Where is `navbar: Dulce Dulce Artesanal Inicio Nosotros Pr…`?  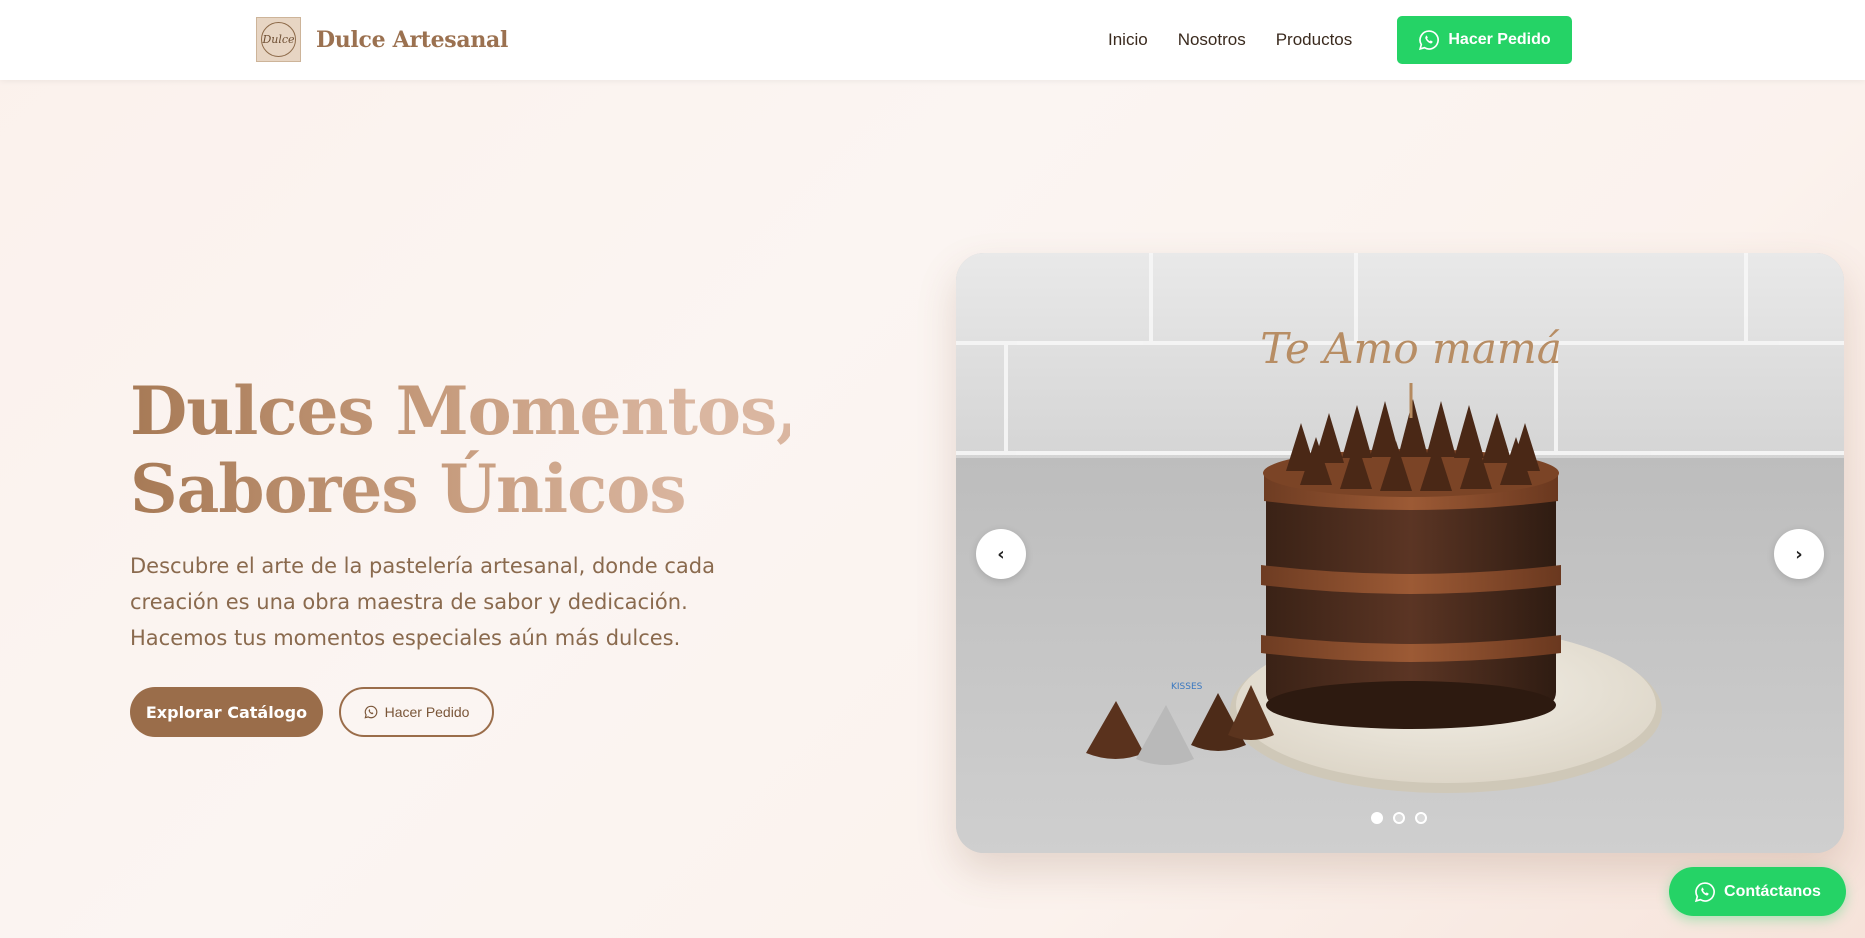 navbar: Dulce Dulce Artesanal Inicio Nosotros Pr… is located at coordinates (932, 40).